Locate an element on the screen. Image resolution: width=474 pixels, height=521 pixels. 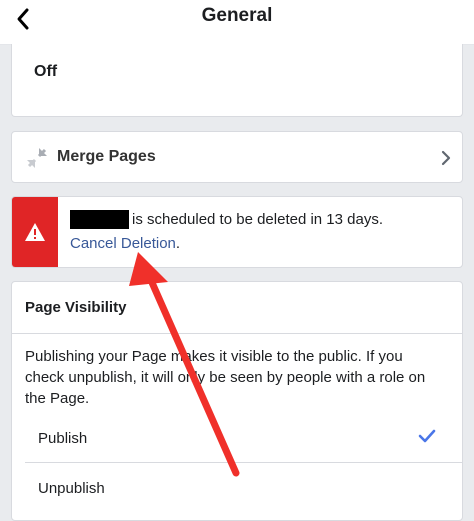
cancel-deletion-link: Cancel Deletion is located at coordinates (123, 243).